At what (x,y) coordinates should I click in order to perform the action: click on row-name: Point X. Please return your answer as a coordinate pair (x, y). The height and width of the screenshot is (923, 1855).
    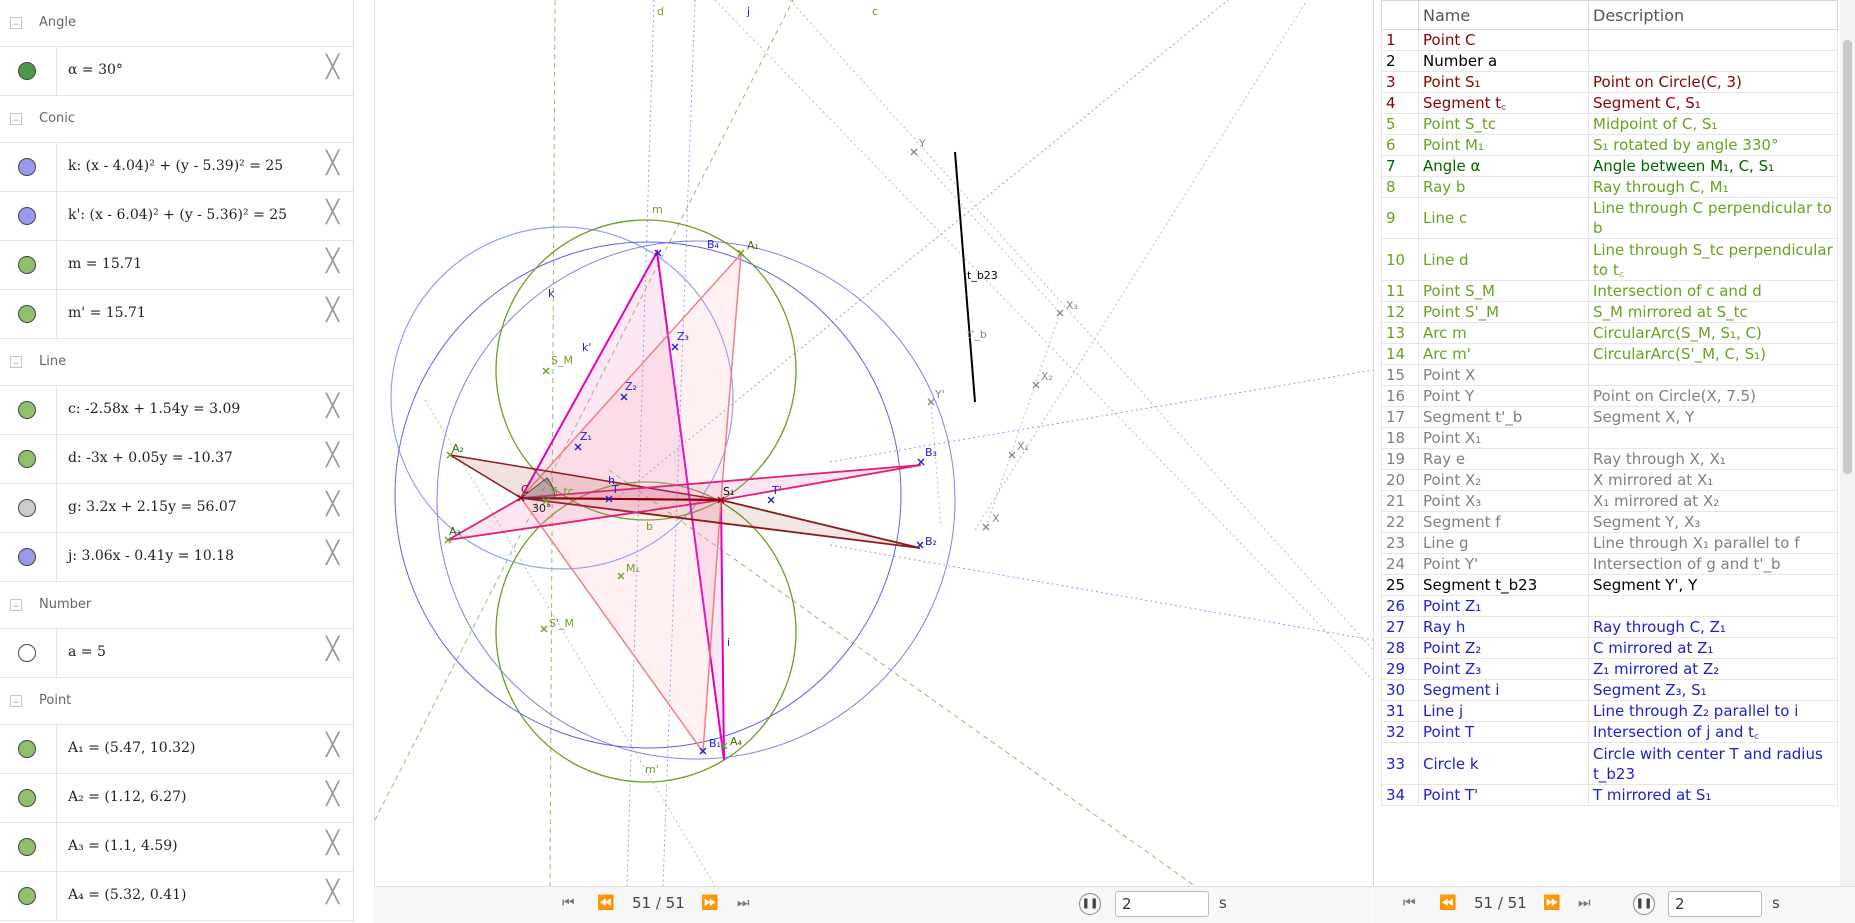
    Looking at the image, I should click on (1503, 375).